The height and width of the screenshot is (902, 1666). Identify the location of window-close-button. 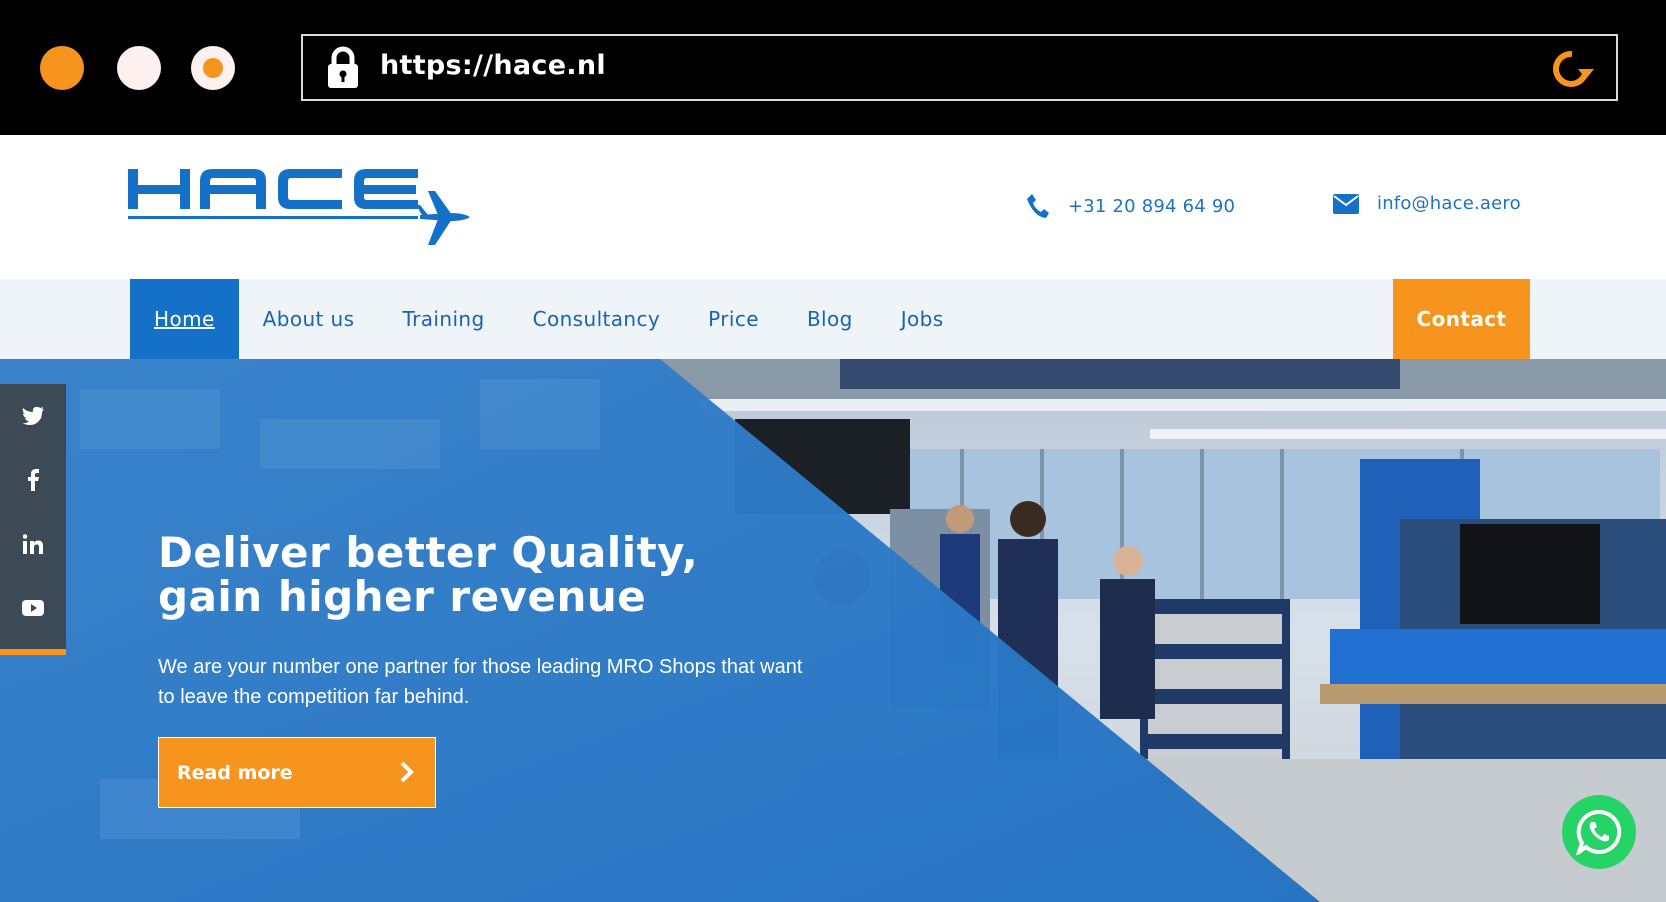
(62, 68).